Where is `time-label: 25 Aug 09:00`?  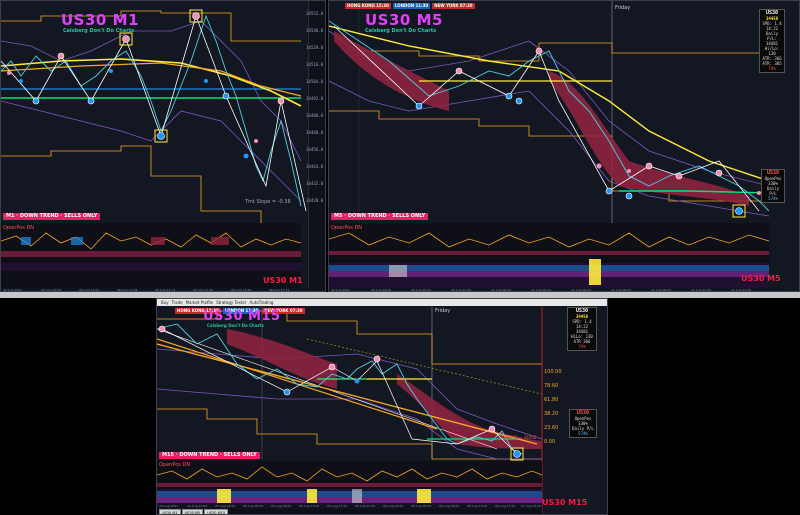 time-label: 25 Aug 09:00 is located at coordinates (281, 506).